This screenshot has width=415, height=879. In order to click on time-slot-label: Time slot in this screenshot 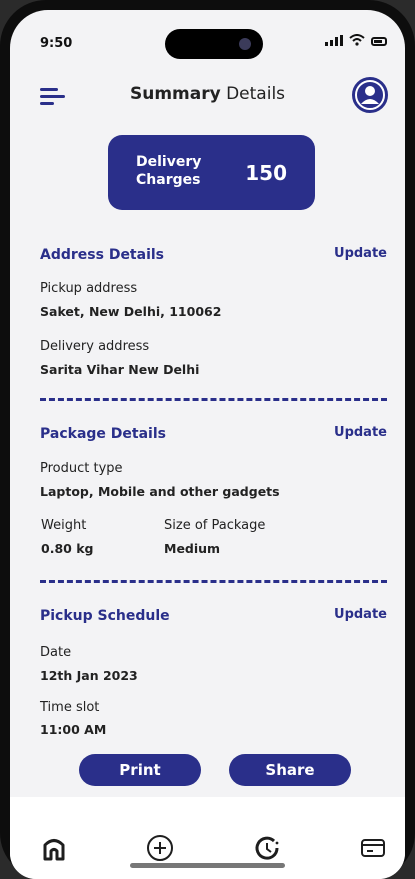, I will do `click(70, 707)`.